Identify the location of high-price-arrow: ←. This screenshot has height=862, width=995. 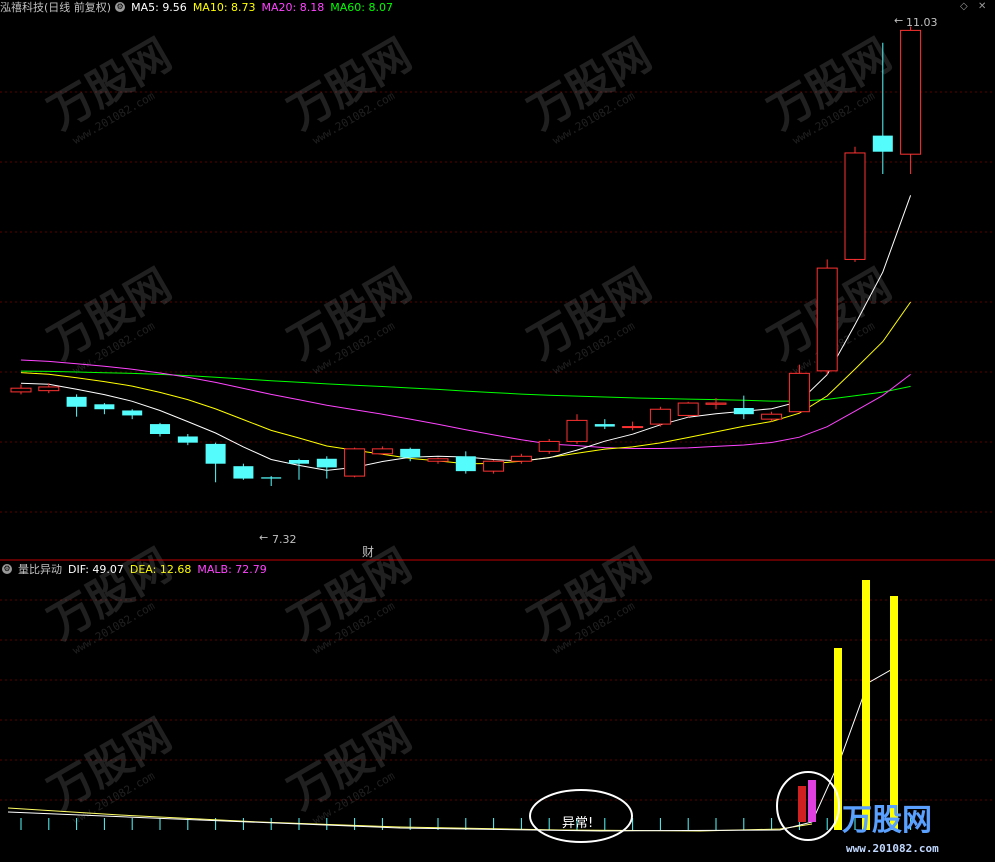
(898, 20).